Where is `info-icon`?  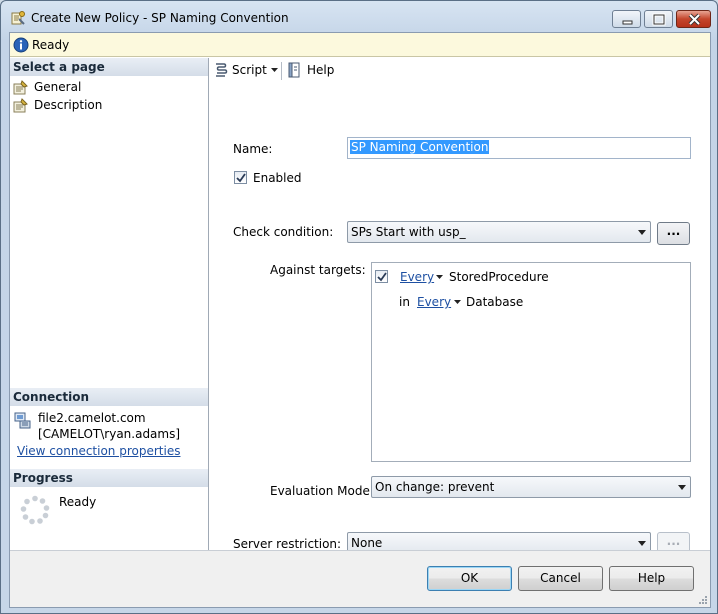
info-icon is located at coordinates (21, 45).